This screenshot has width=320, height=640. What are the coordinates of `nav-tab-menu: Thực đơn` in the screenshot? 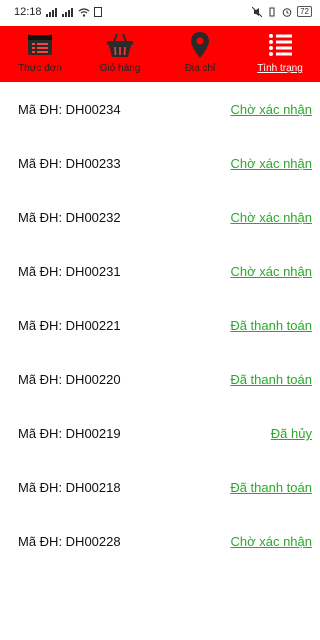 It's located at (40, 54).